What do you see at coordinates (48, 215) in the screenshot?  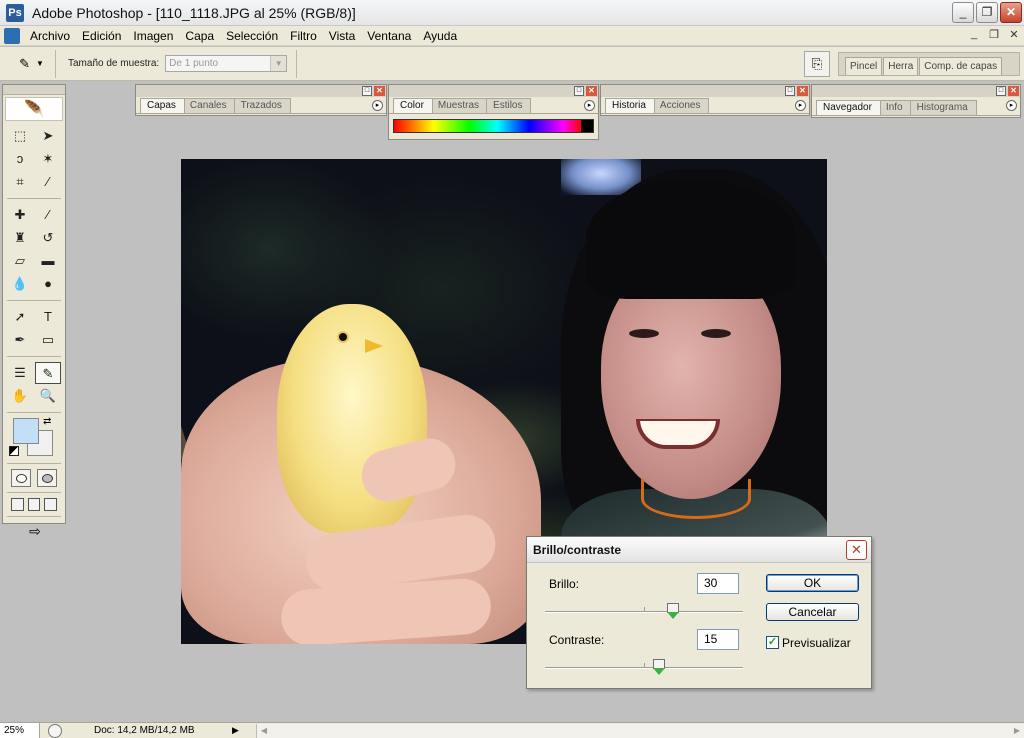 I see `brush-tool-icon: ∕` at bounding box center [48, 215].